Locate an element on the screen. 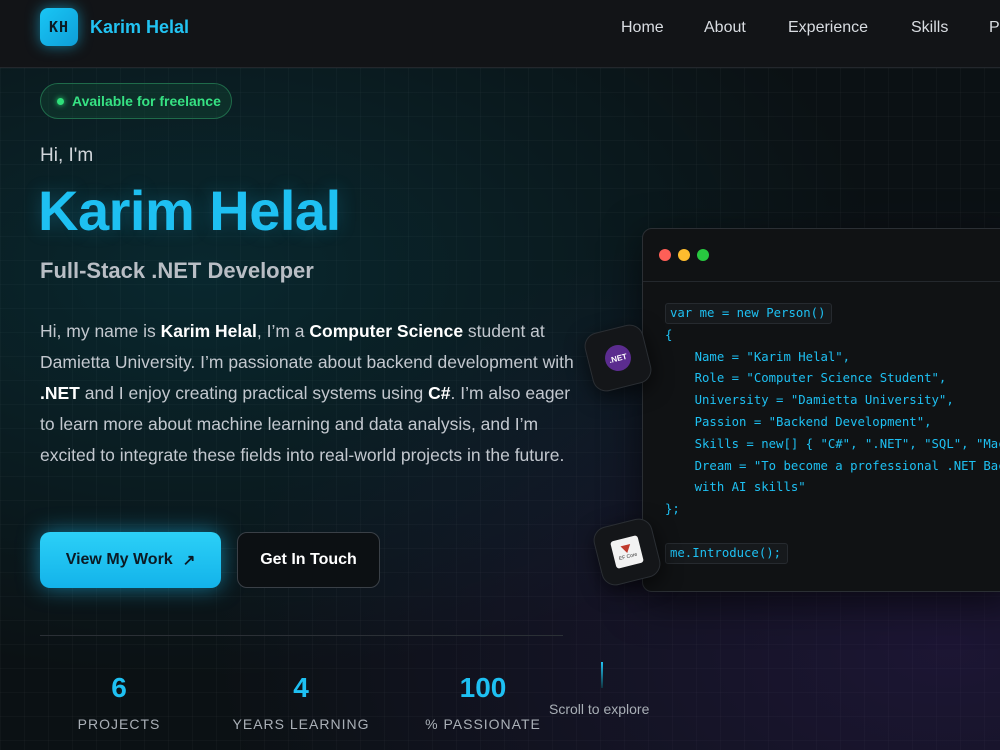  stats-divider is located at coordinates (301, 635).